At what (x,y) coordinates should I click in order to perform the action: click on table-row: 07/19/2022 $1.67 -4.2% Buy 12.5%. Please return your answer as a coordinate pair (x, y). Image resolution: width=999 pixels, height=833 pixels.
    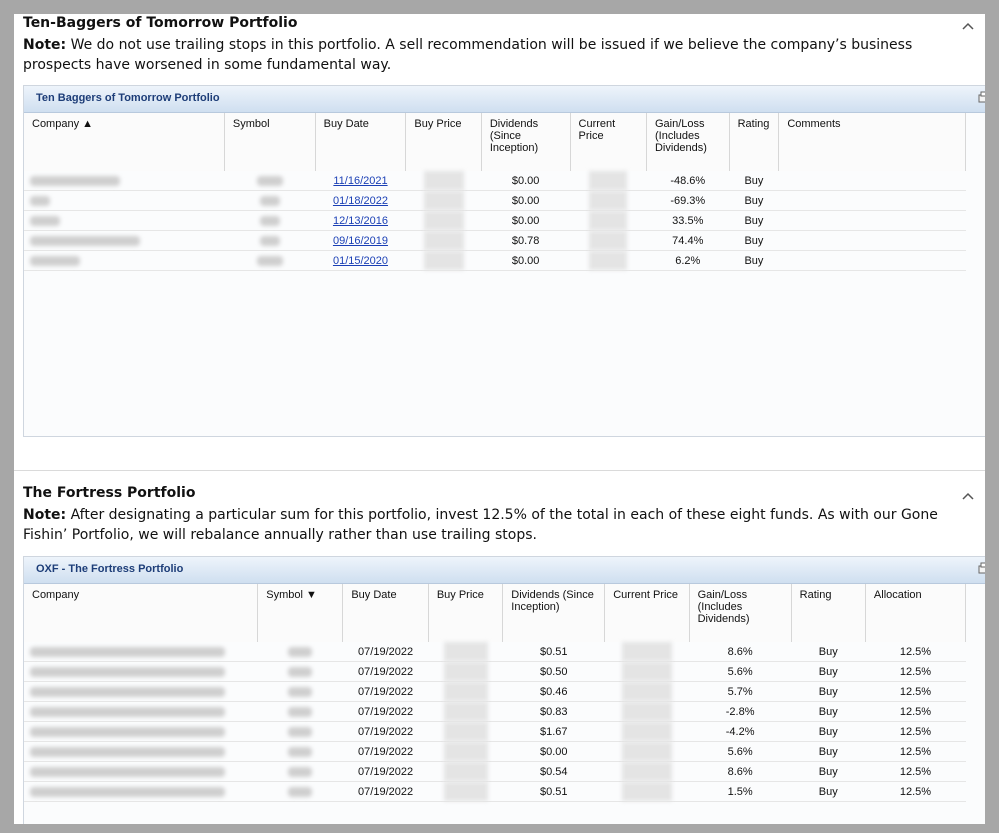
    Looking at the image, I should click on (495, 731).